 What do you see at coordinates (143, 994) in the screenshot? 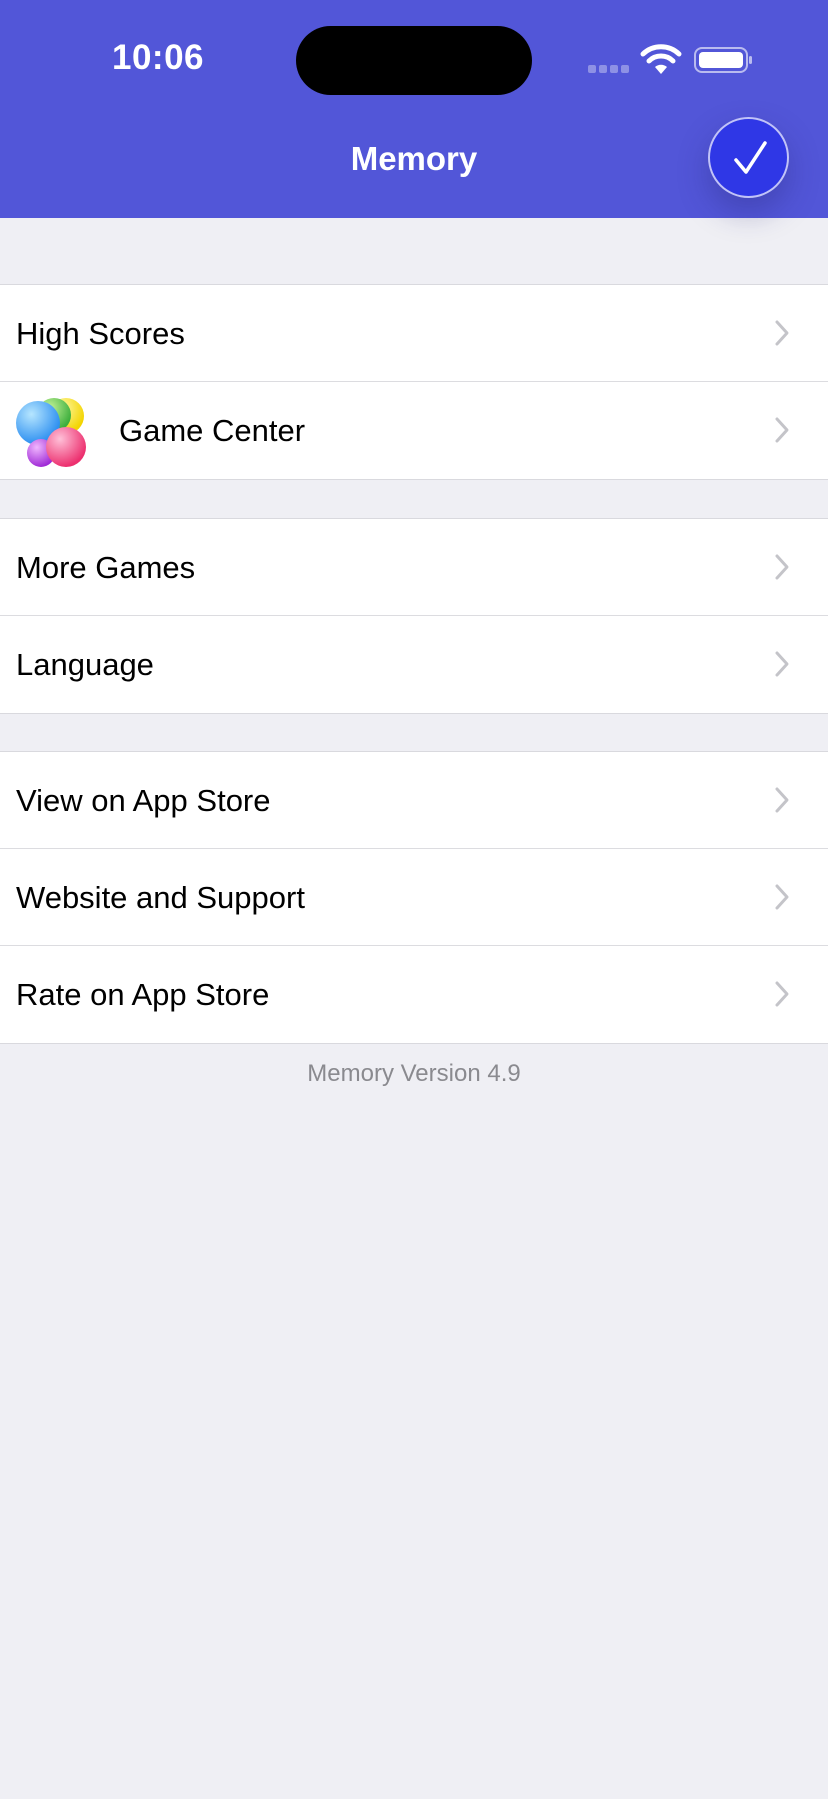
I see `rate-on-app-store-label: Rate on App Store` at bounding box center [143, 994].